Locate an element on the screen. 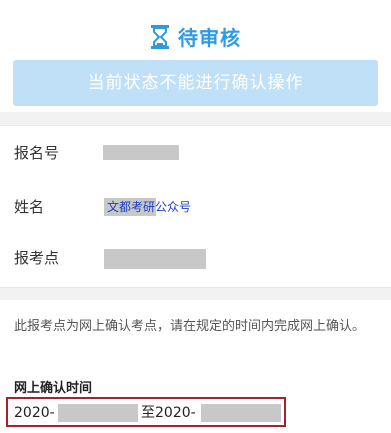  hourglass-icon is located at coordinates (160, 36).